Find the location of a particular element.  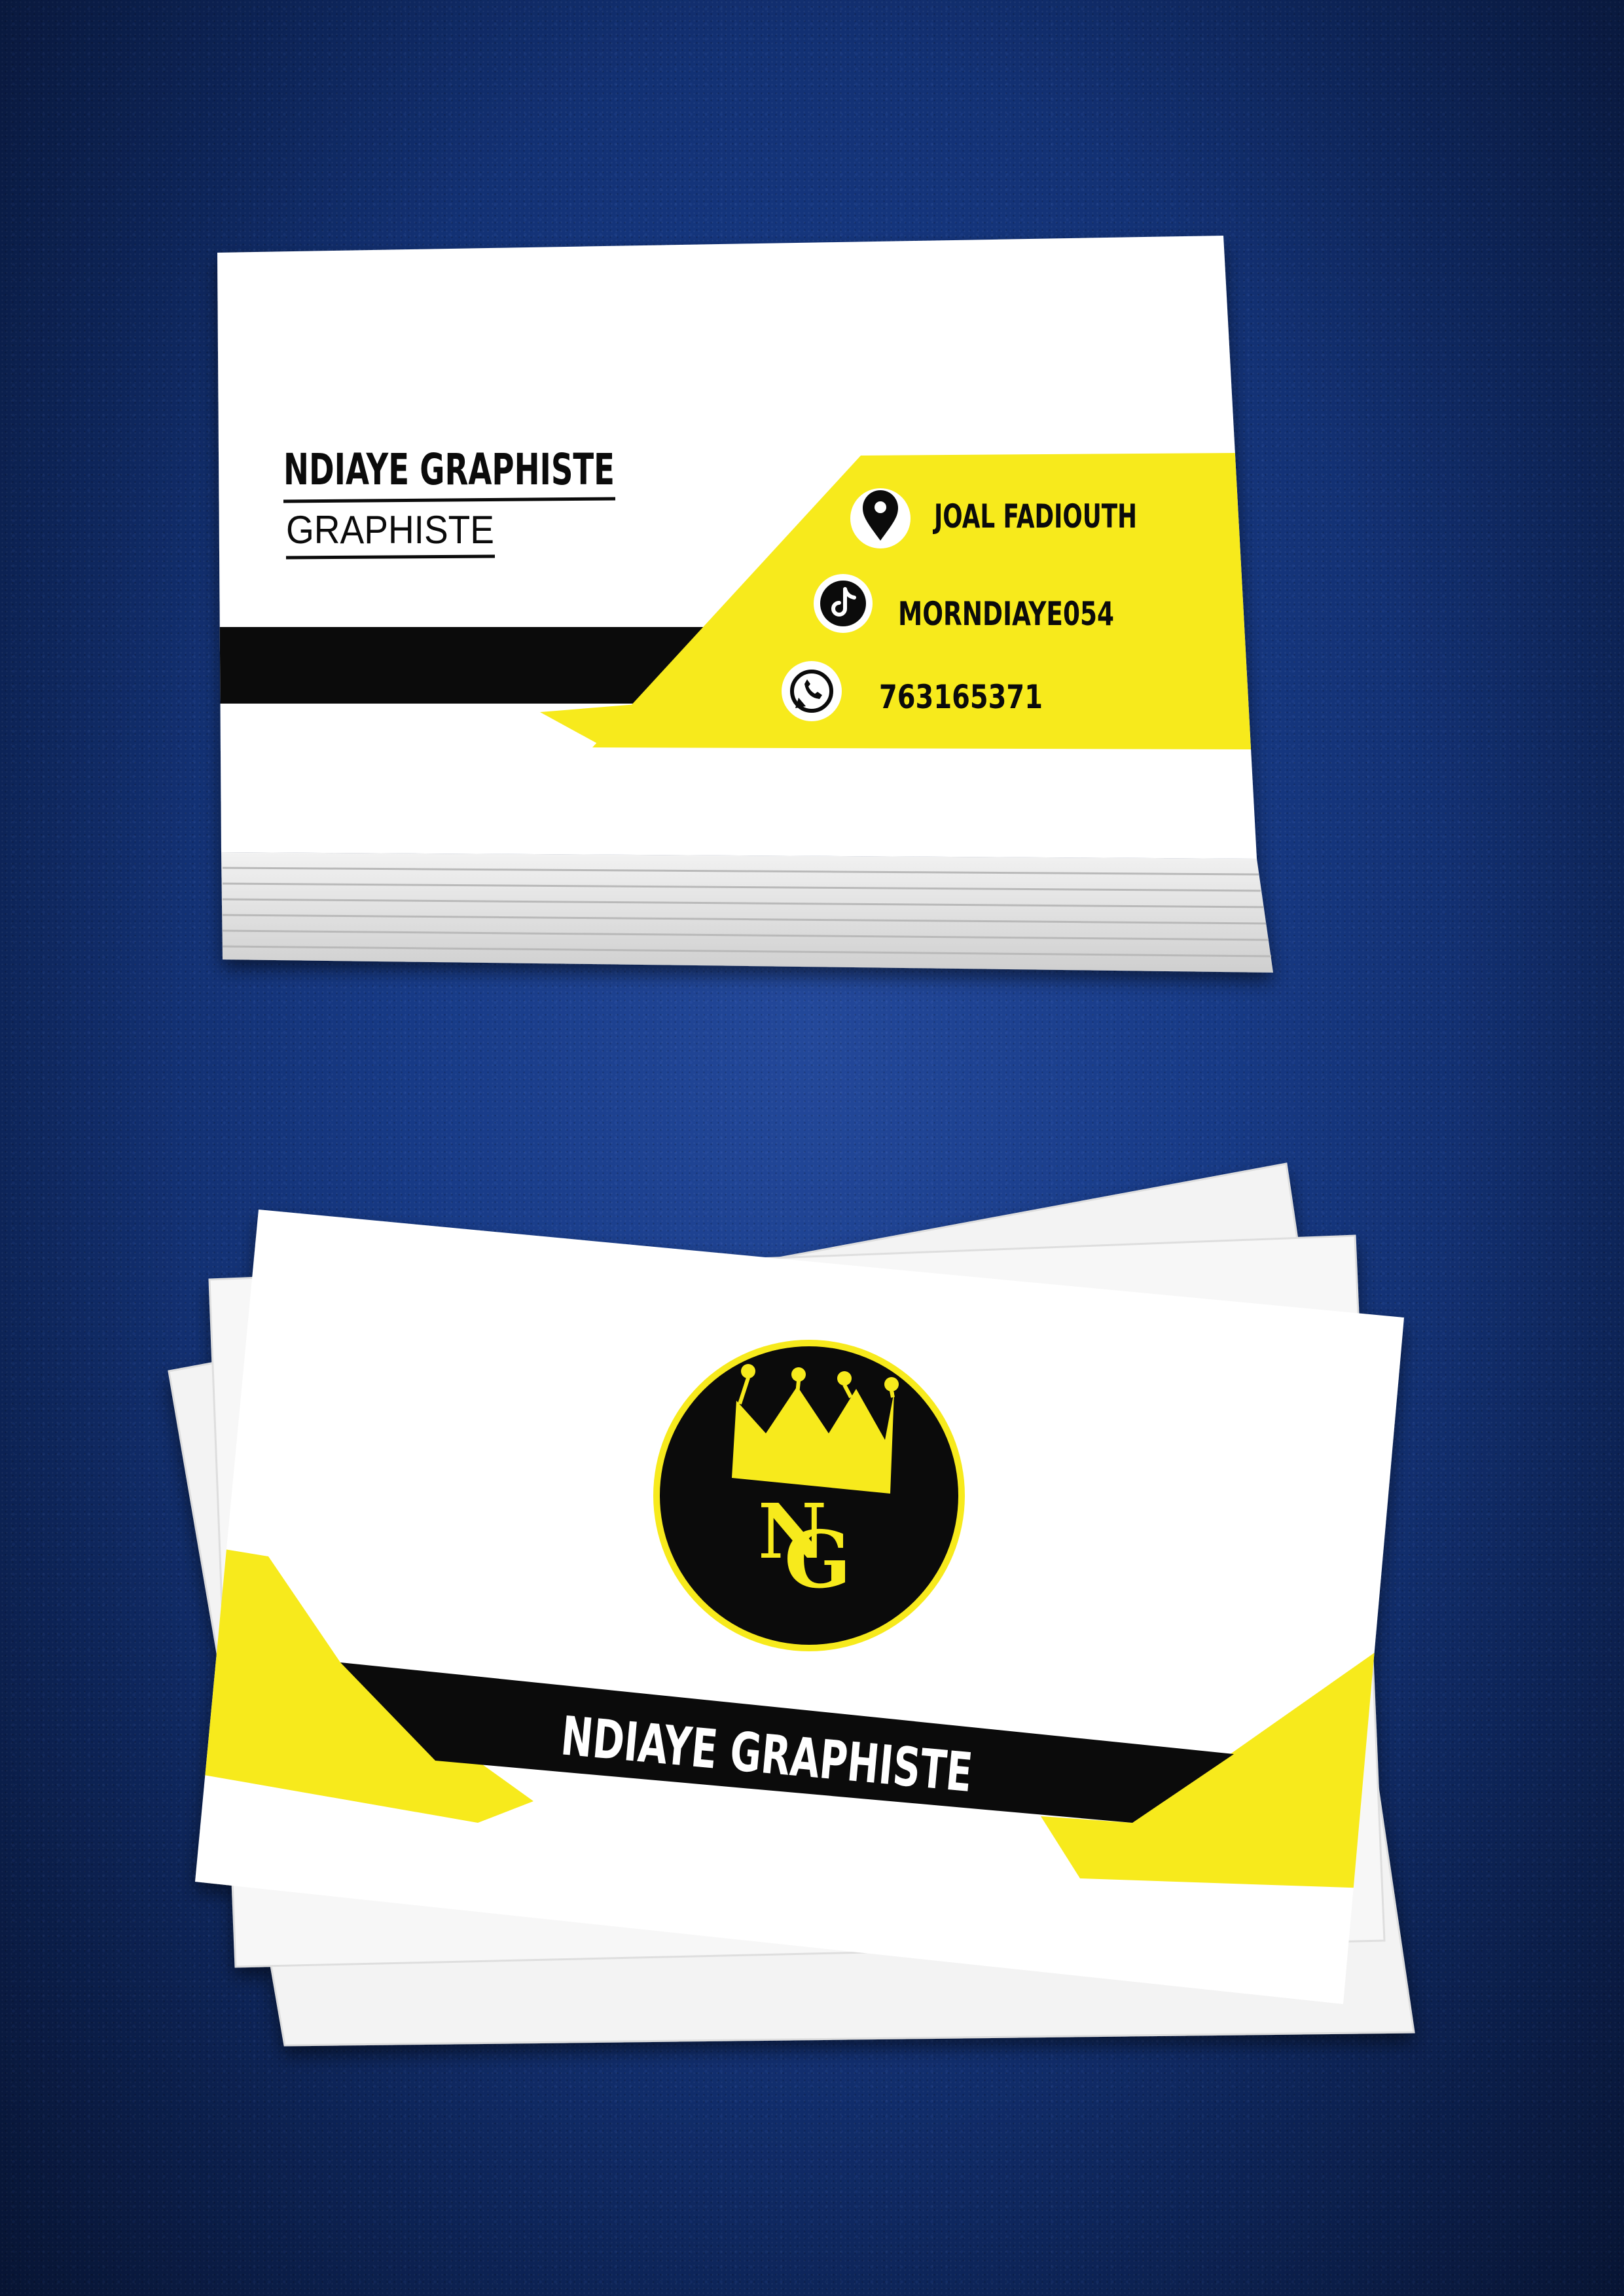

front-title: GRAPHISTE is located at coordinates (390, 530).